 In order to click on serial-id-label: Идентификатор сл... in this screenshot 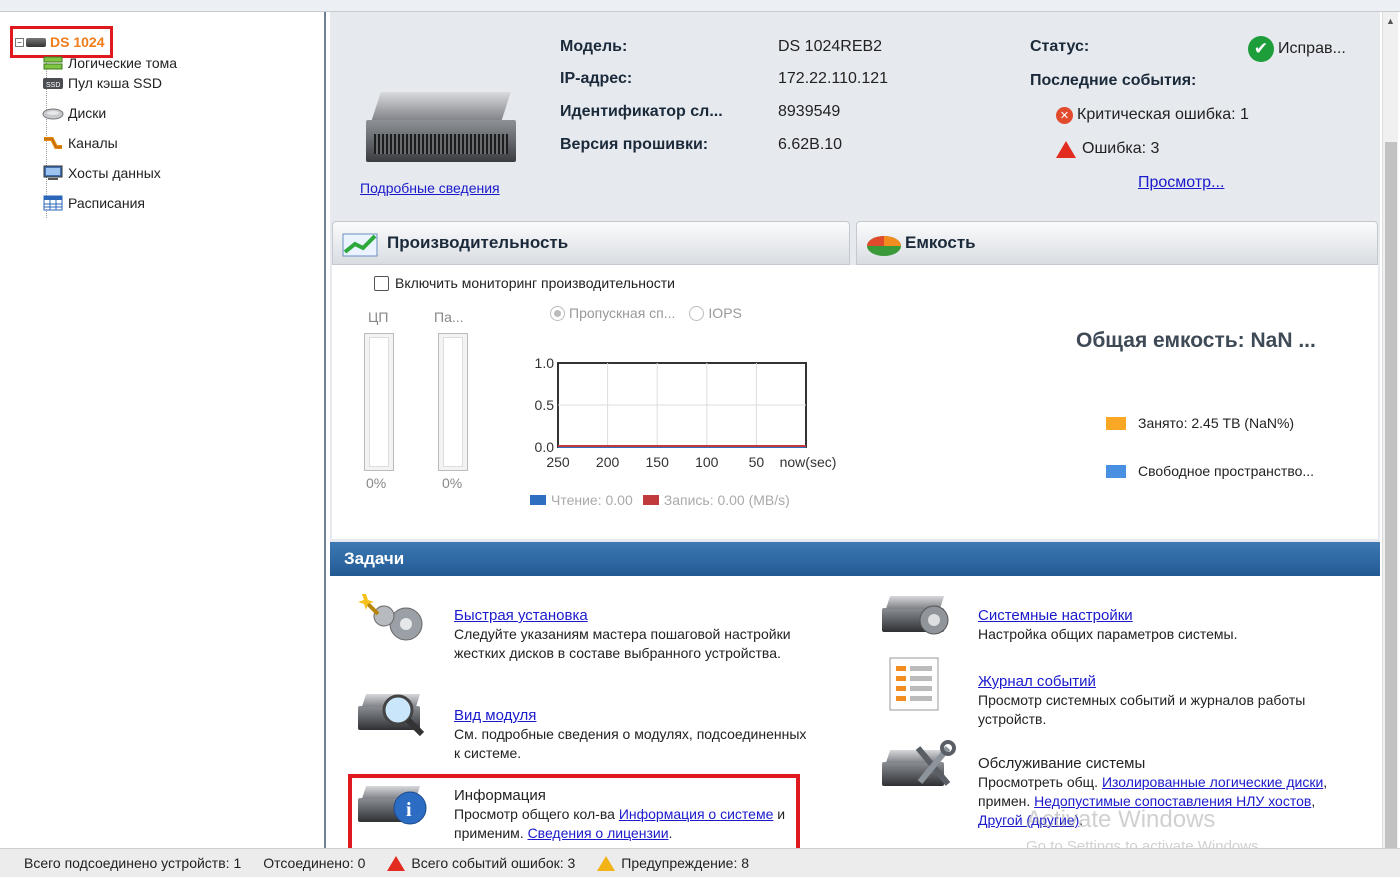, I will do `click(641, 111)`.